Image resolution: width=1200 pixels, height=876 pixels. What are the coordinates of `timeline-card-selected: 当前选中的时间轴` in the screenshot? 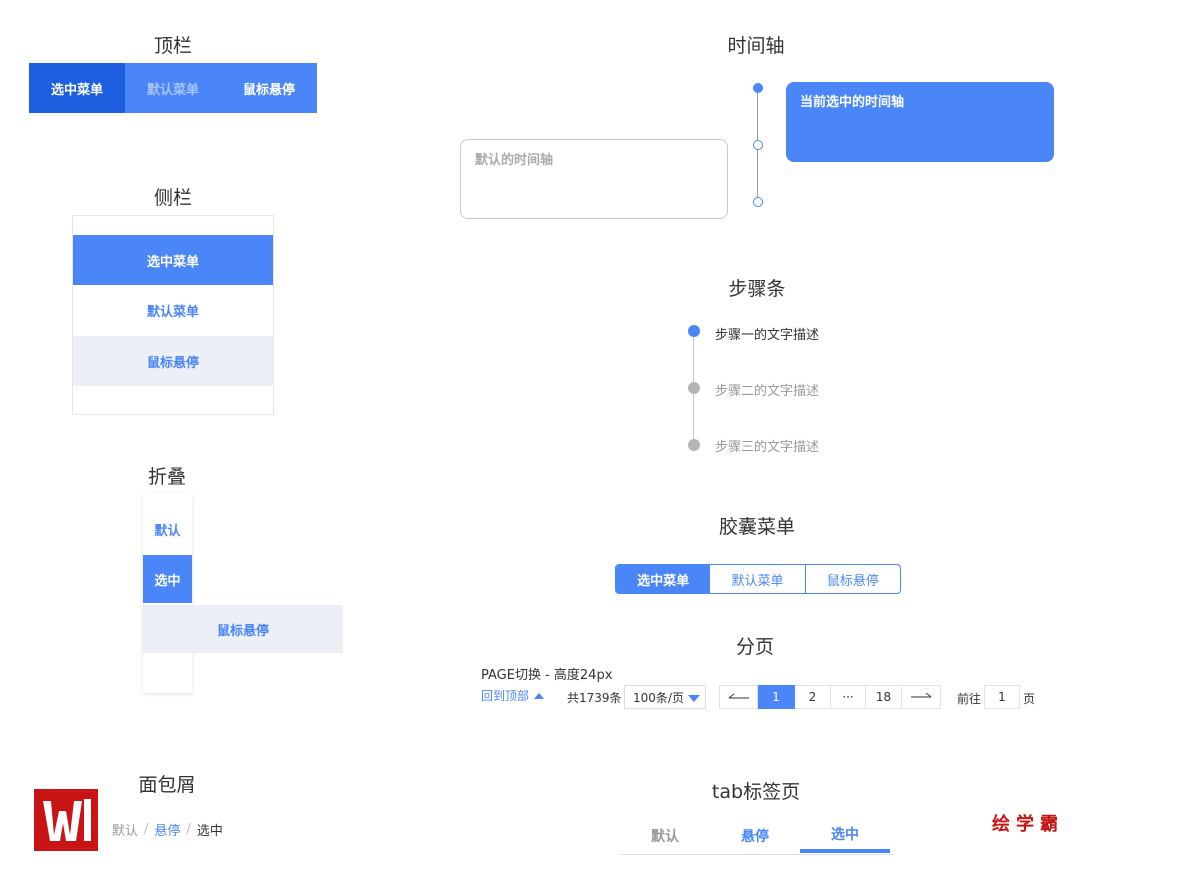 It's located at (920, 122).